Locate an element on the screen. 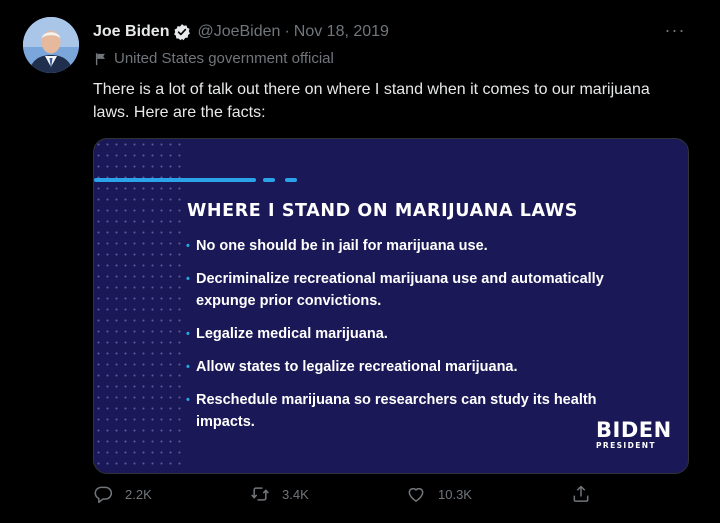 This screenshot has width=720, height=523. retweet-button: 3.4K is located at coordinates (279, 494).